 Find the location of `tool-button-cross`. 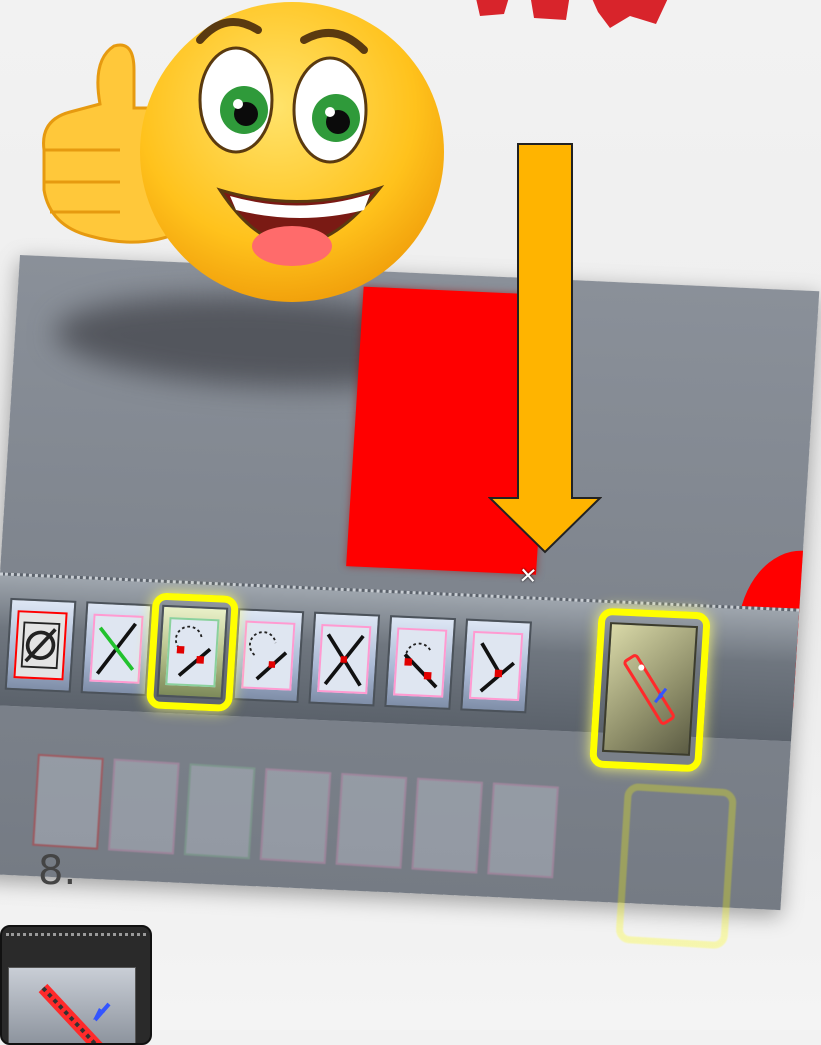

tool-button-cross is located at coordinates (344, 659).